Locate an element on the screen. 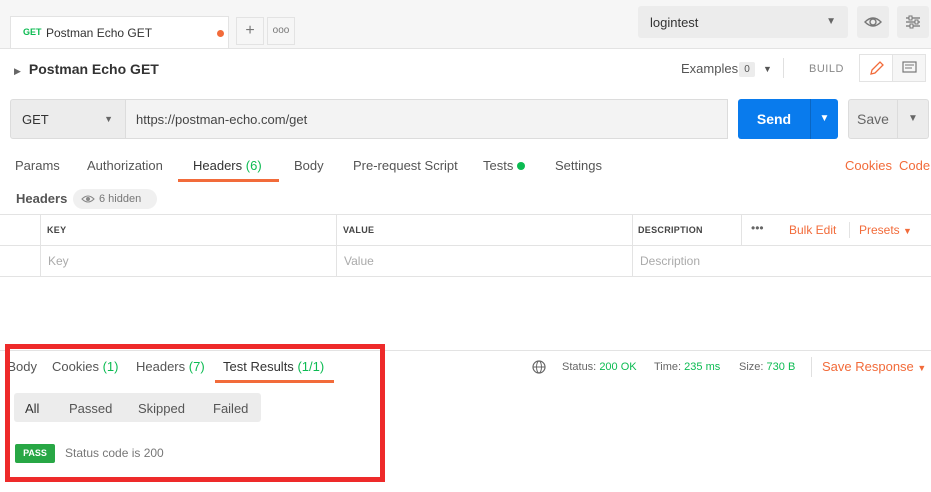 This screenshot has width=931, height=492. tab-settings: Settings is located at coordinates (578, 165).